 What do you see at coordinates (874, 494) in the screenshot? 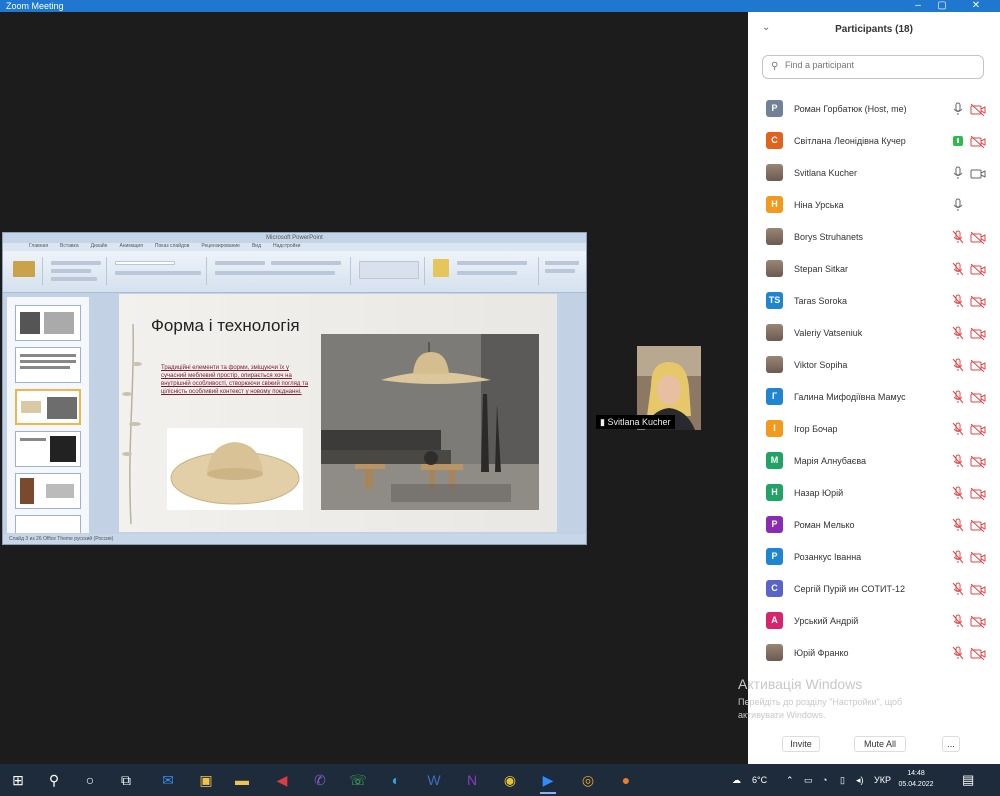
I see `participant-row: Н Назар Юрій` at bounding box center [874, 494].